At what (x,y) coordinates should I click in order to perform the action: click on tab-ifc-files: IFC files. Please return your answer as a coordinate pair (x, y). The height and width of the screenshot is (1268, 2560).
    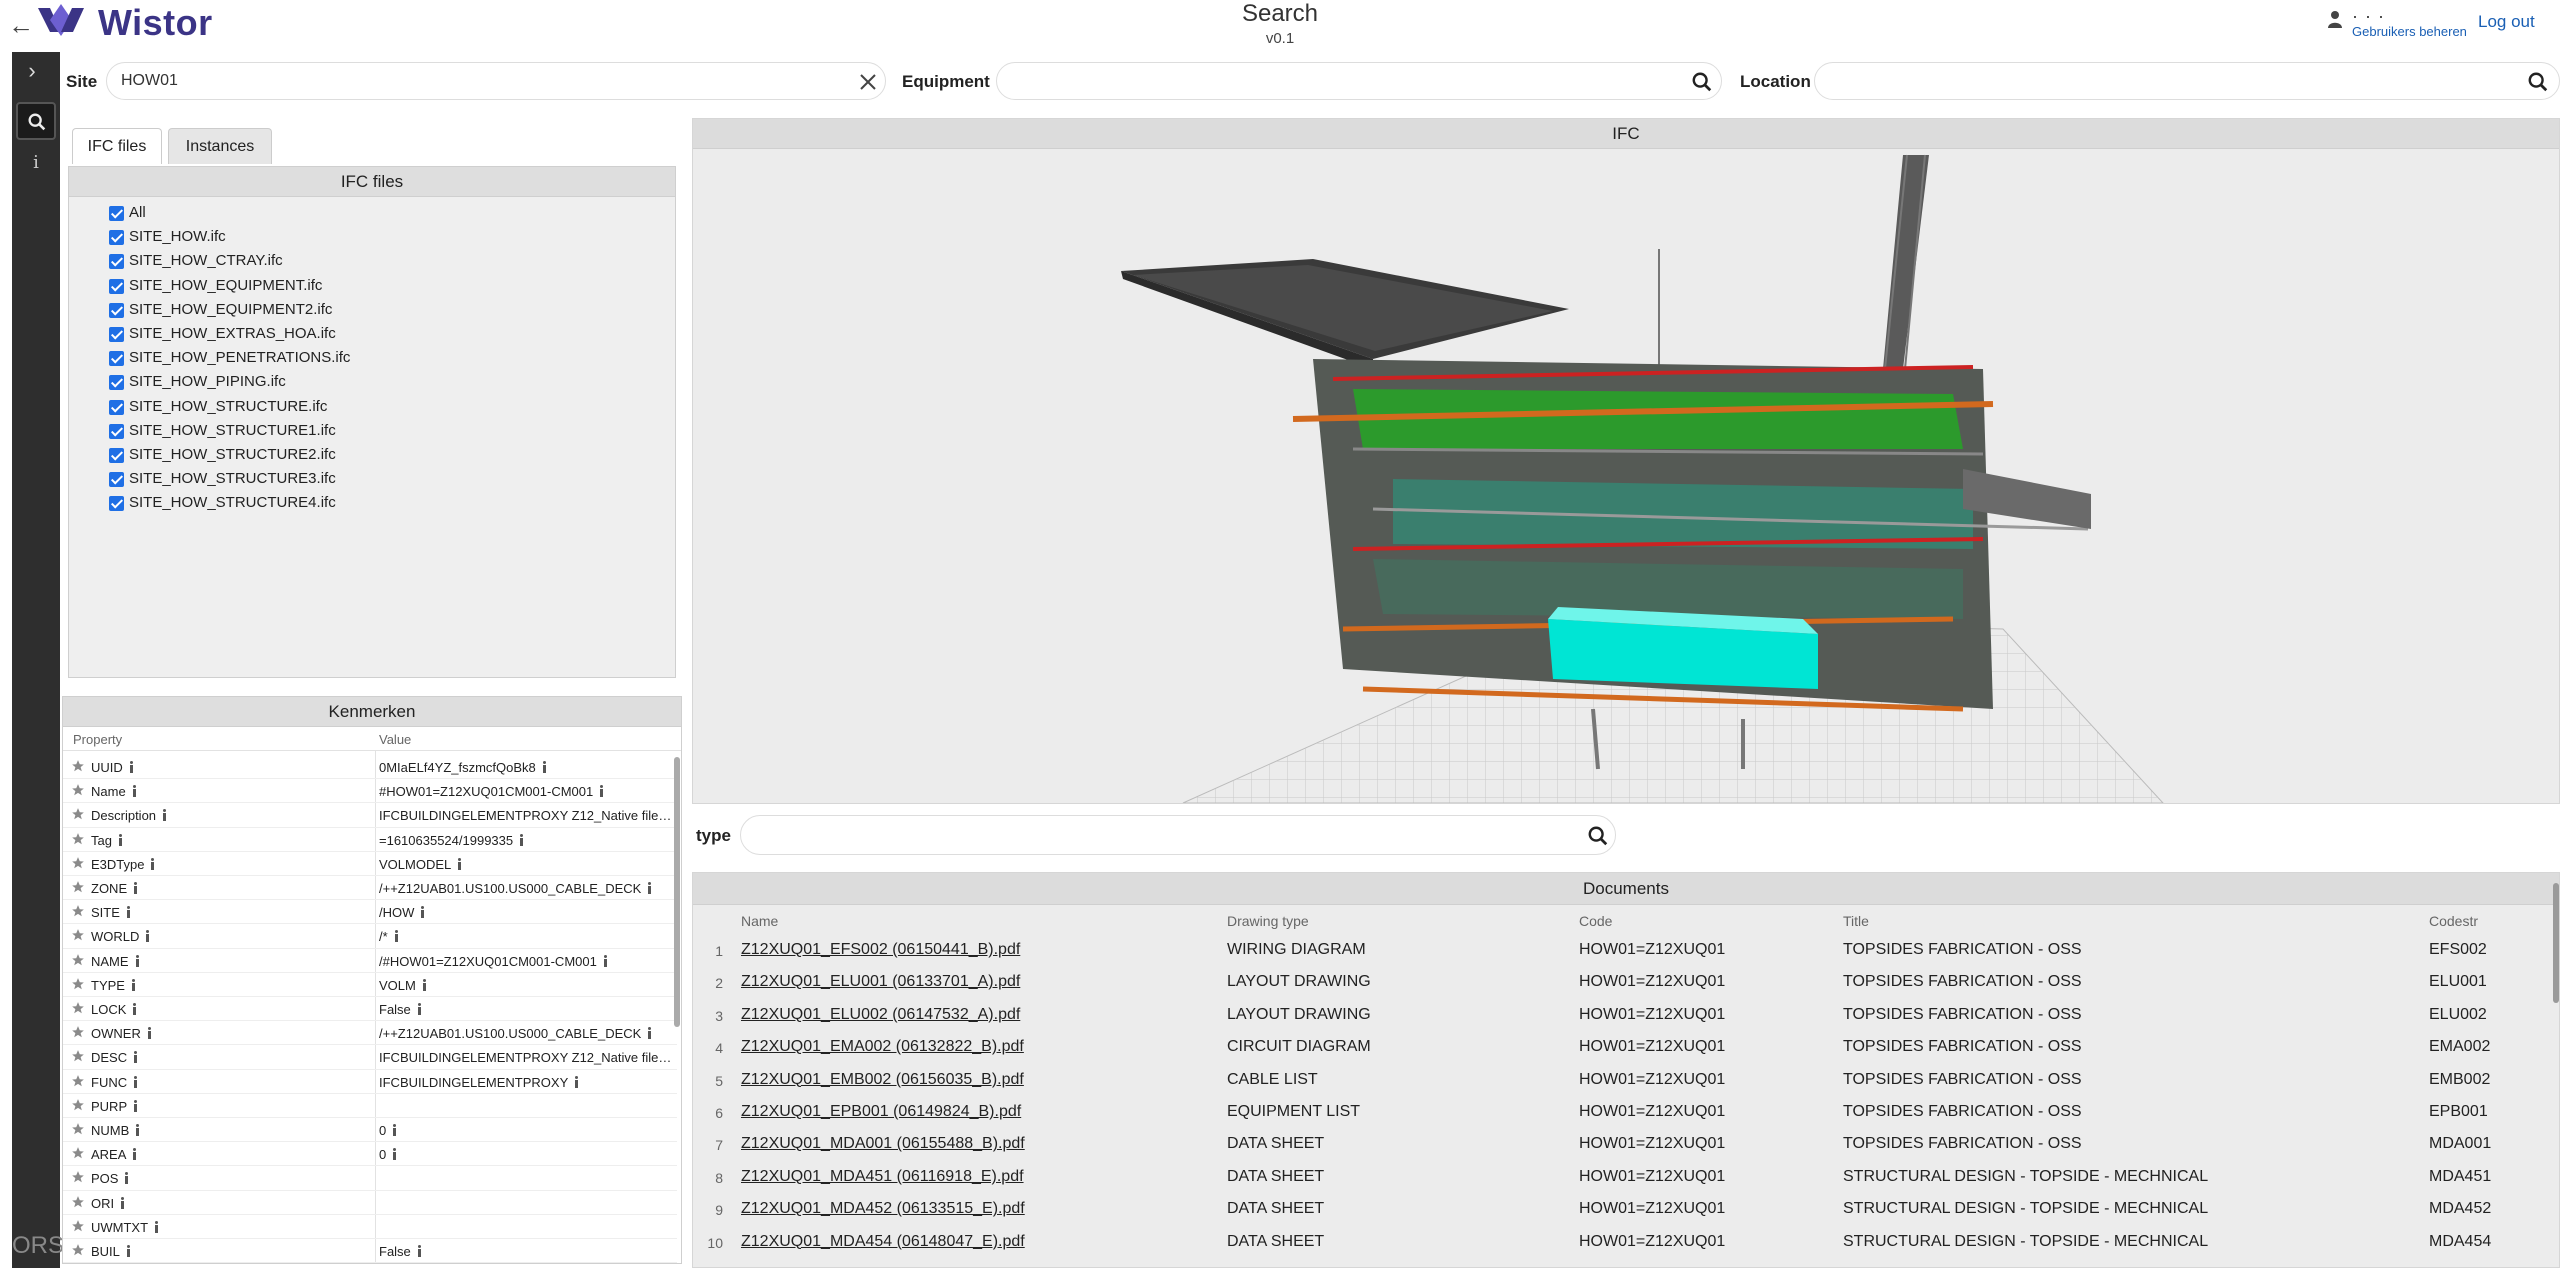
    Looking at the image, I should click on (117, 146).